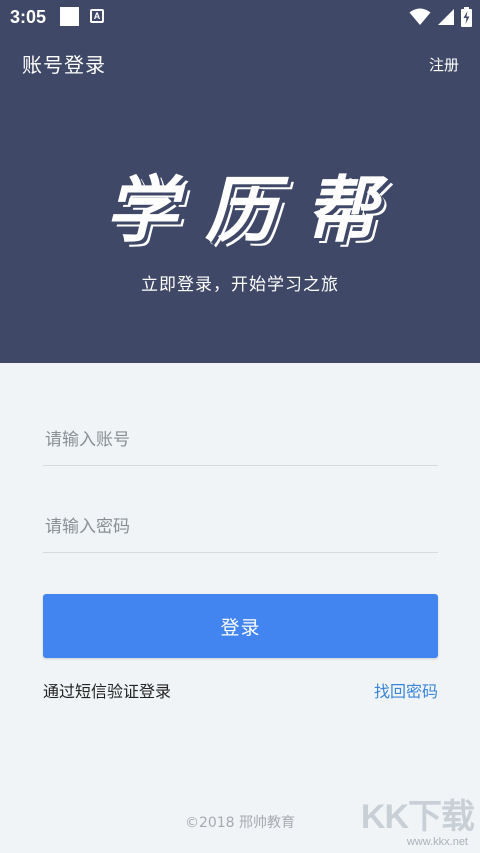  What do you see at coordinates (141, 210) in the screenshot?
I see `logo-char: 学` at bounding box center [141, 210].